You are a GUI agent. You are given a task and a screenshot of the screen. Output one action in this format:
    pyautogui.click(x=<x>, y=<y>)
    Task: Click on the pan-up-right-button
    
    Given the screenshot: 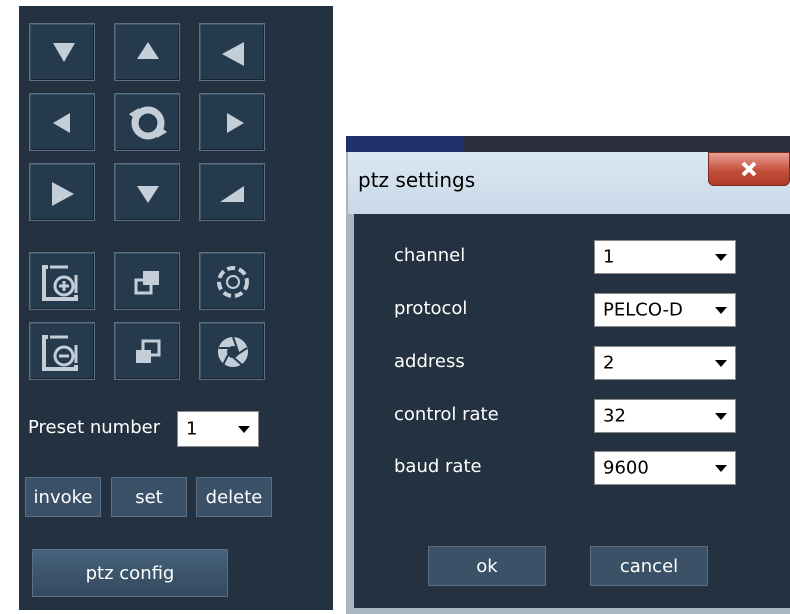 What is the action you would take?
    pyautogui.click(x=232, y=52)
    